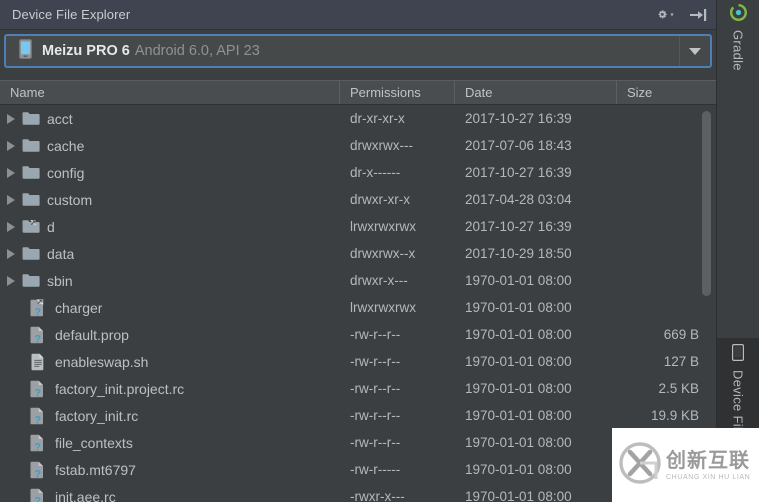 This screenshot has height=502, width=759. I want to click on table-row: ? charger lrwxrwxrwx 1970-01-01 08:00, so click(358, 307).